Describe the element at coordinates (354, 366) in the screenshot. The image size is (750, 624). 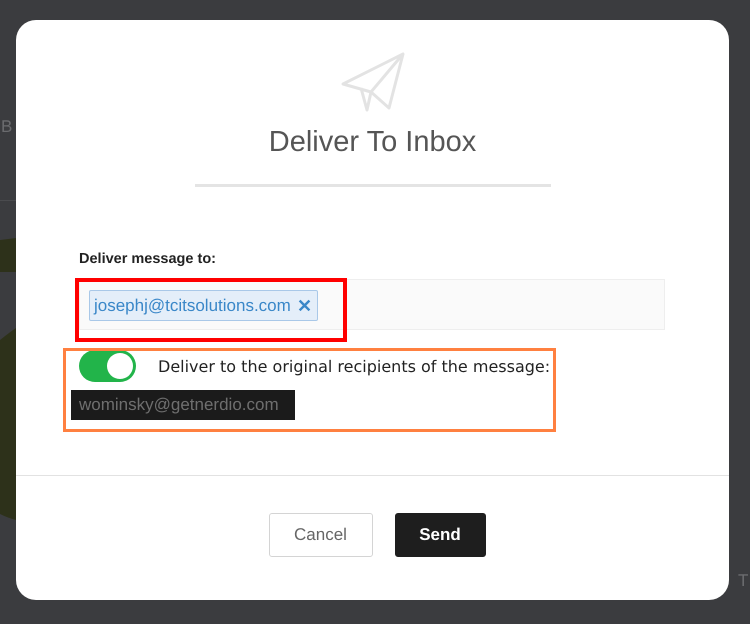
I see `toggle-label: Deliver to the original recipients of the message:` at that location.